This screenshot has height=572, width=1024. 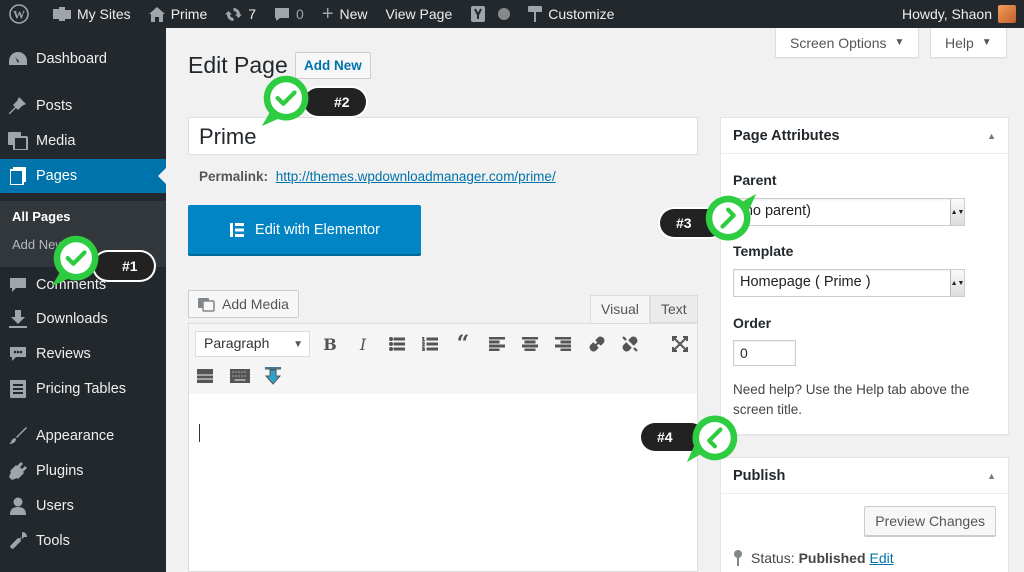 I want to click on customize-link: Customize, so click(x=571, y=14).